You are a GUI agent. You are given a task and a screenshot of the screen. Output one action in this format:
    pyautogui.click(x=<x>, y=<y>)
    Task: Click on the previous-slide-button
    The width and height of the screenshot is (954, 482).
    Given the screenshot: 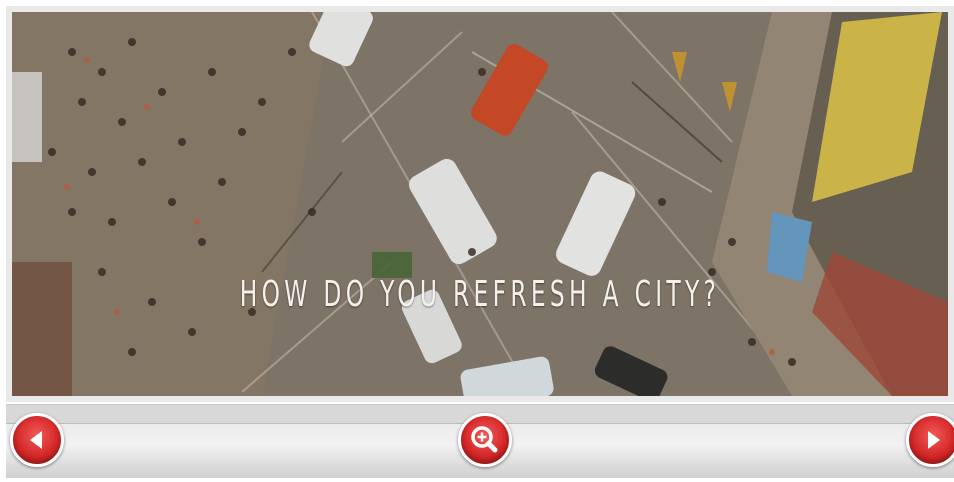 What is the action you would take?
    pyautogui.click(x=37, y=440)
    